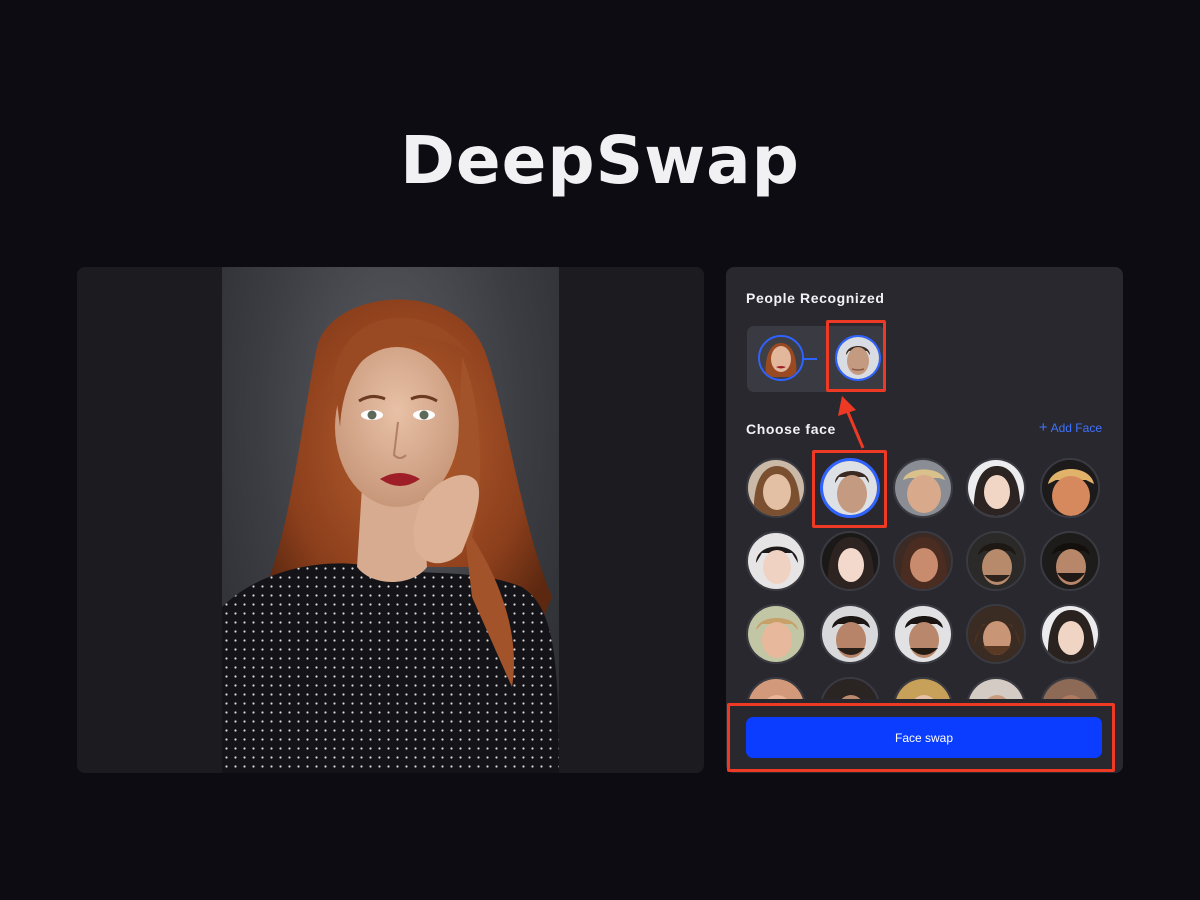  What do you see at coordinates (600, 160) in the screenshot?
I see `app-logo: DeepSwap` at bounding box center [600, 160].